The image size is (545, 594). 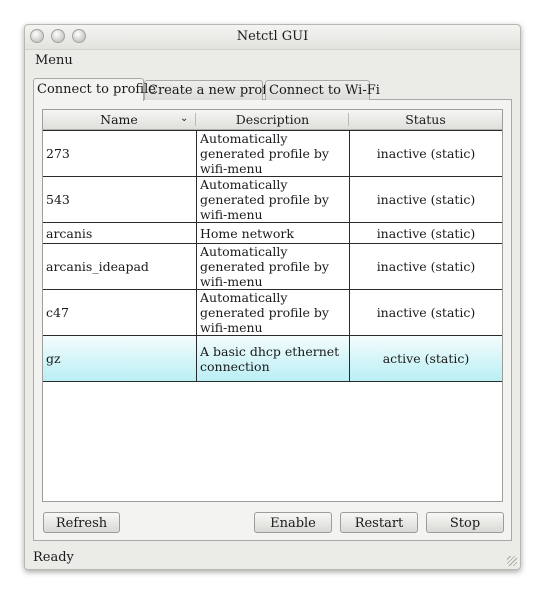 I want to click on cell-name: c47, so click(x=57, y=312).